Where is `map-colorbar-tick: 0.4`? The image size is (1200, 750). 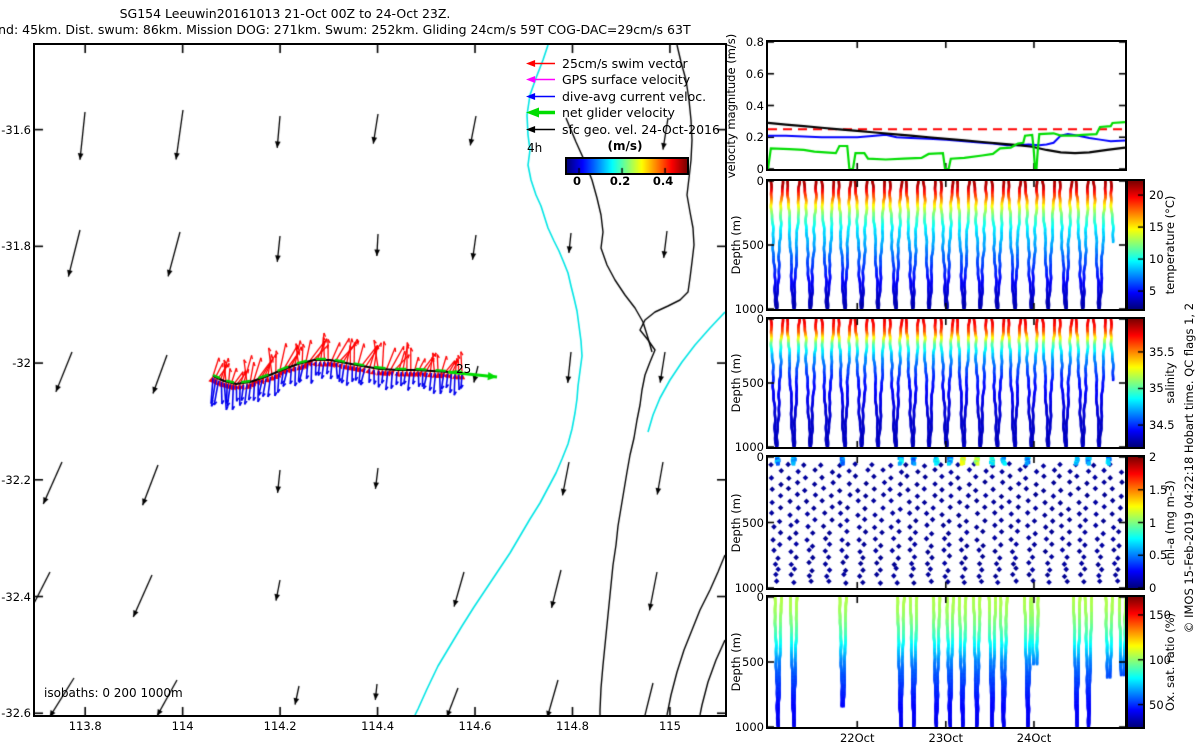
map-colorbar-tick: 0.4 is located at coordinates (663, 181).